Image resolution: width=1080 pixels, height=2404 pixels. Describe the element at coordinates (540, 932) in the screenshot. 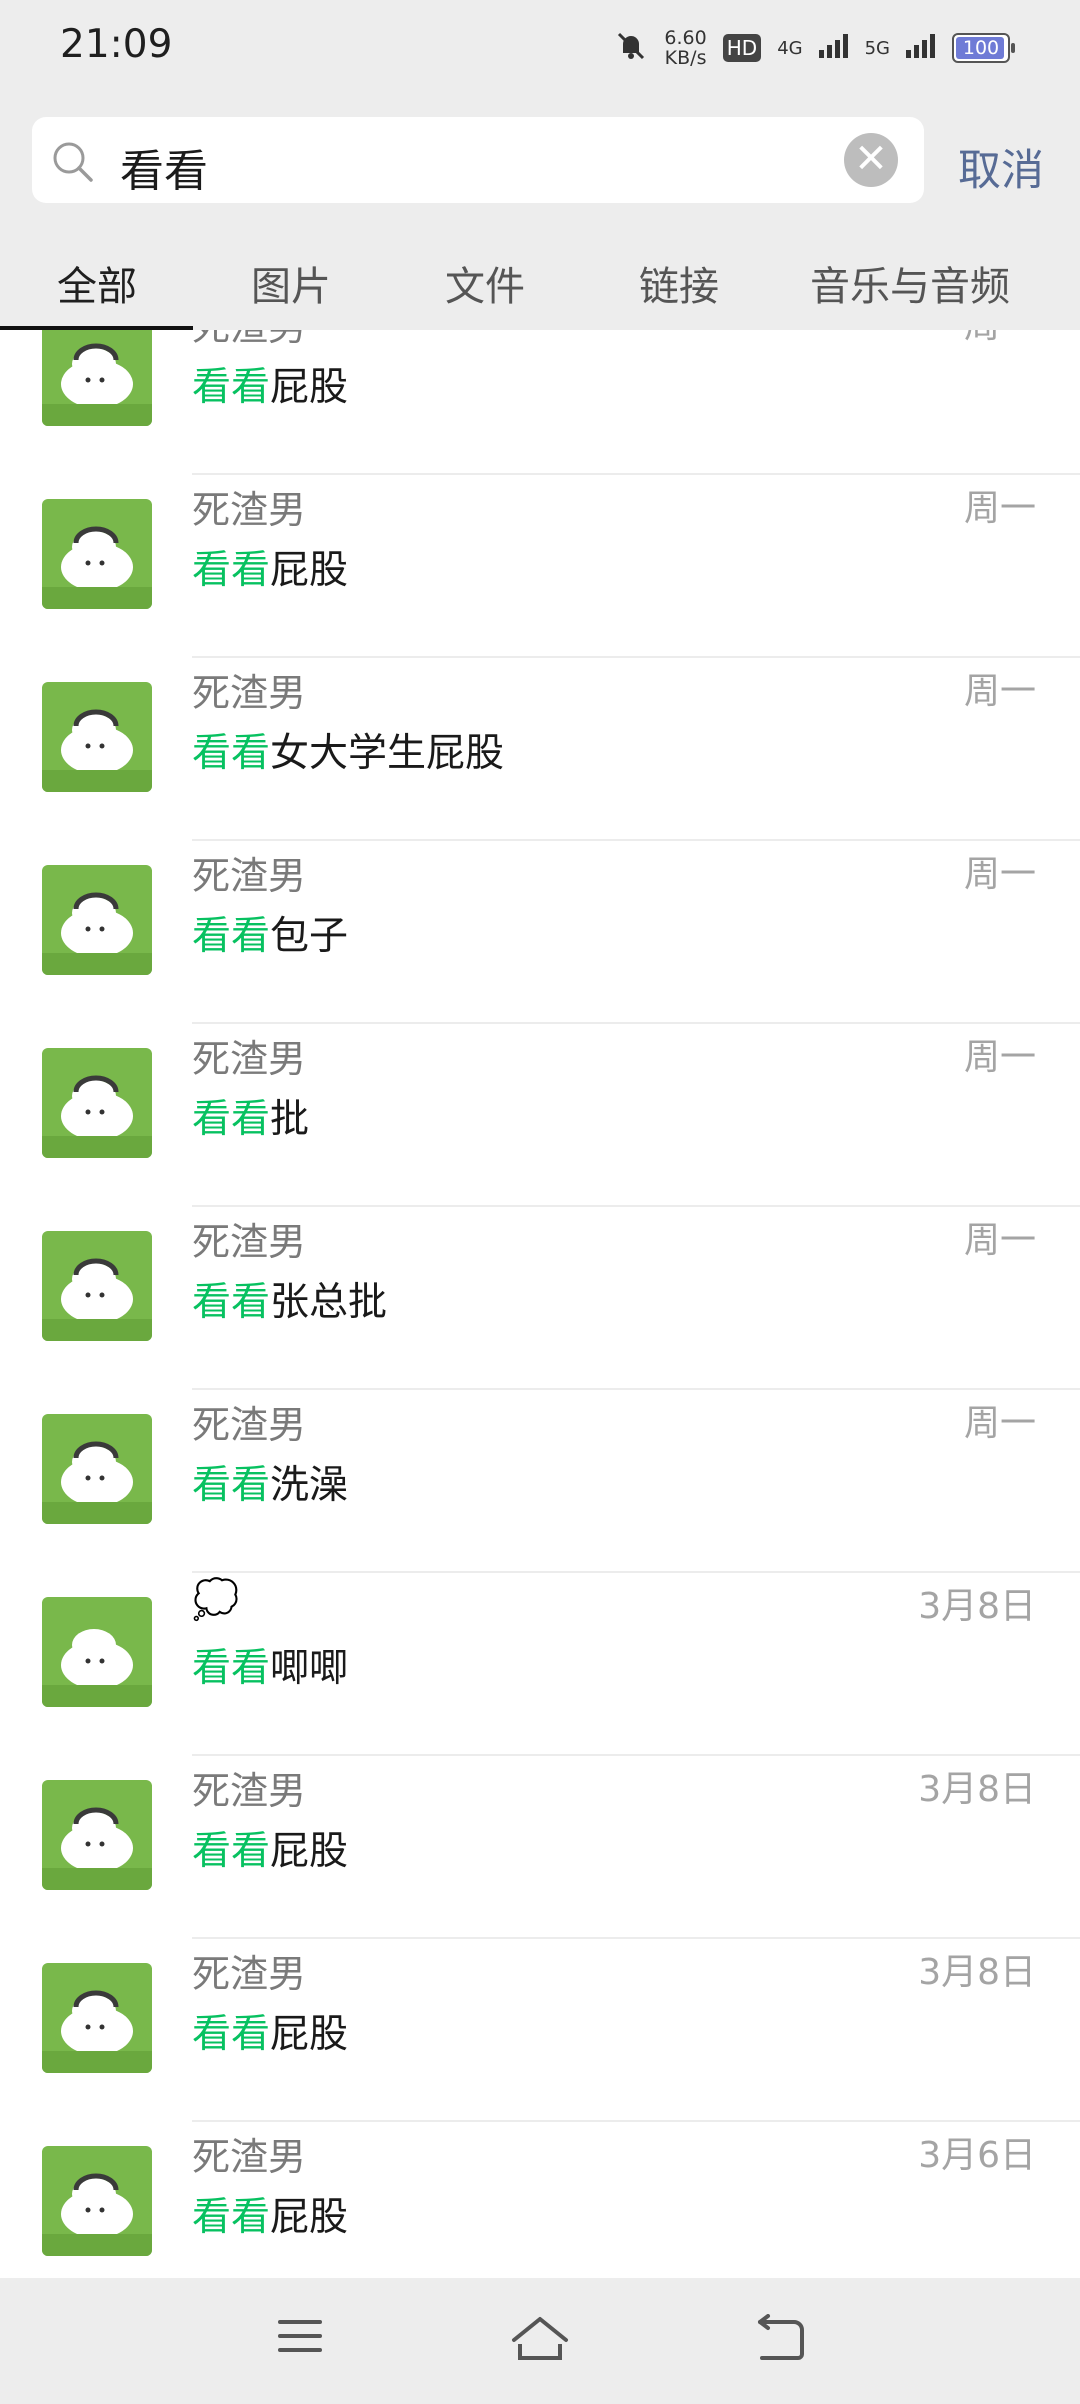

I see `result-row: 死渣男 周一看看包子` at that location.